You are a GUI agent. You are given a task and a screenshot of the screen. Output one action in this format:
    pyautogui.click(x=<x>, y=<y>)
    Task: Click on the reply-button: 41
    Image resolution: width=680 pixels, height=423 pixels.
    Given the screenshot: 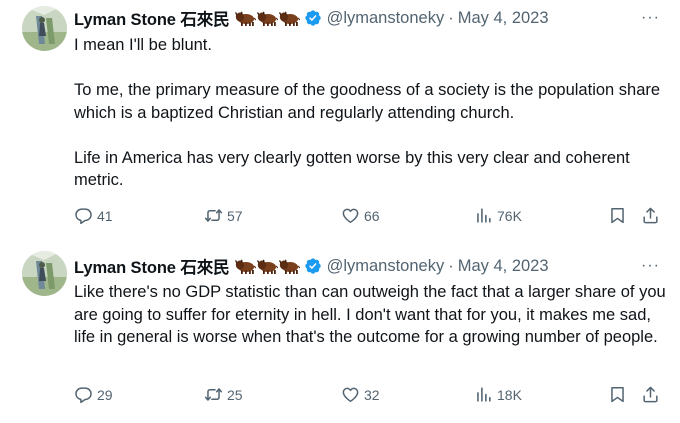 What is the action you would take?
    pyautogui.click(x=93, y=215)
    